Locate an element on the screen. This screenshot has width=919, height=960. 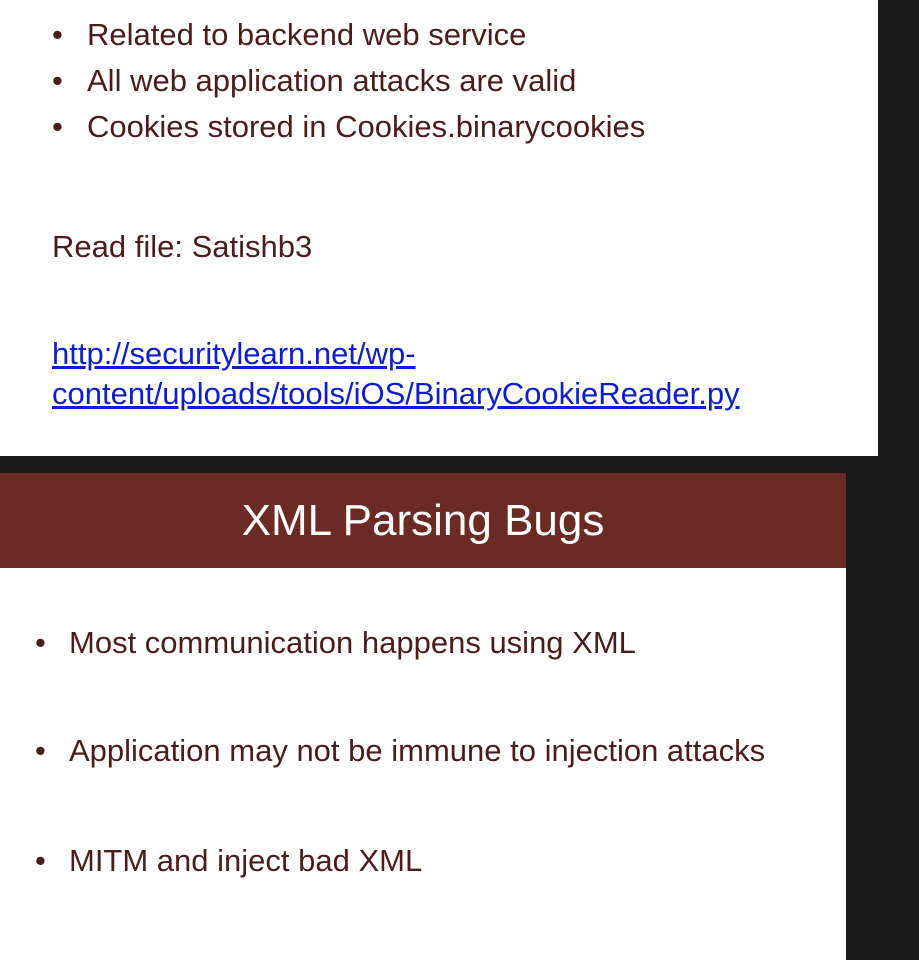
list-item: • Most communication happens using XML is located at coordinates (430, 643).